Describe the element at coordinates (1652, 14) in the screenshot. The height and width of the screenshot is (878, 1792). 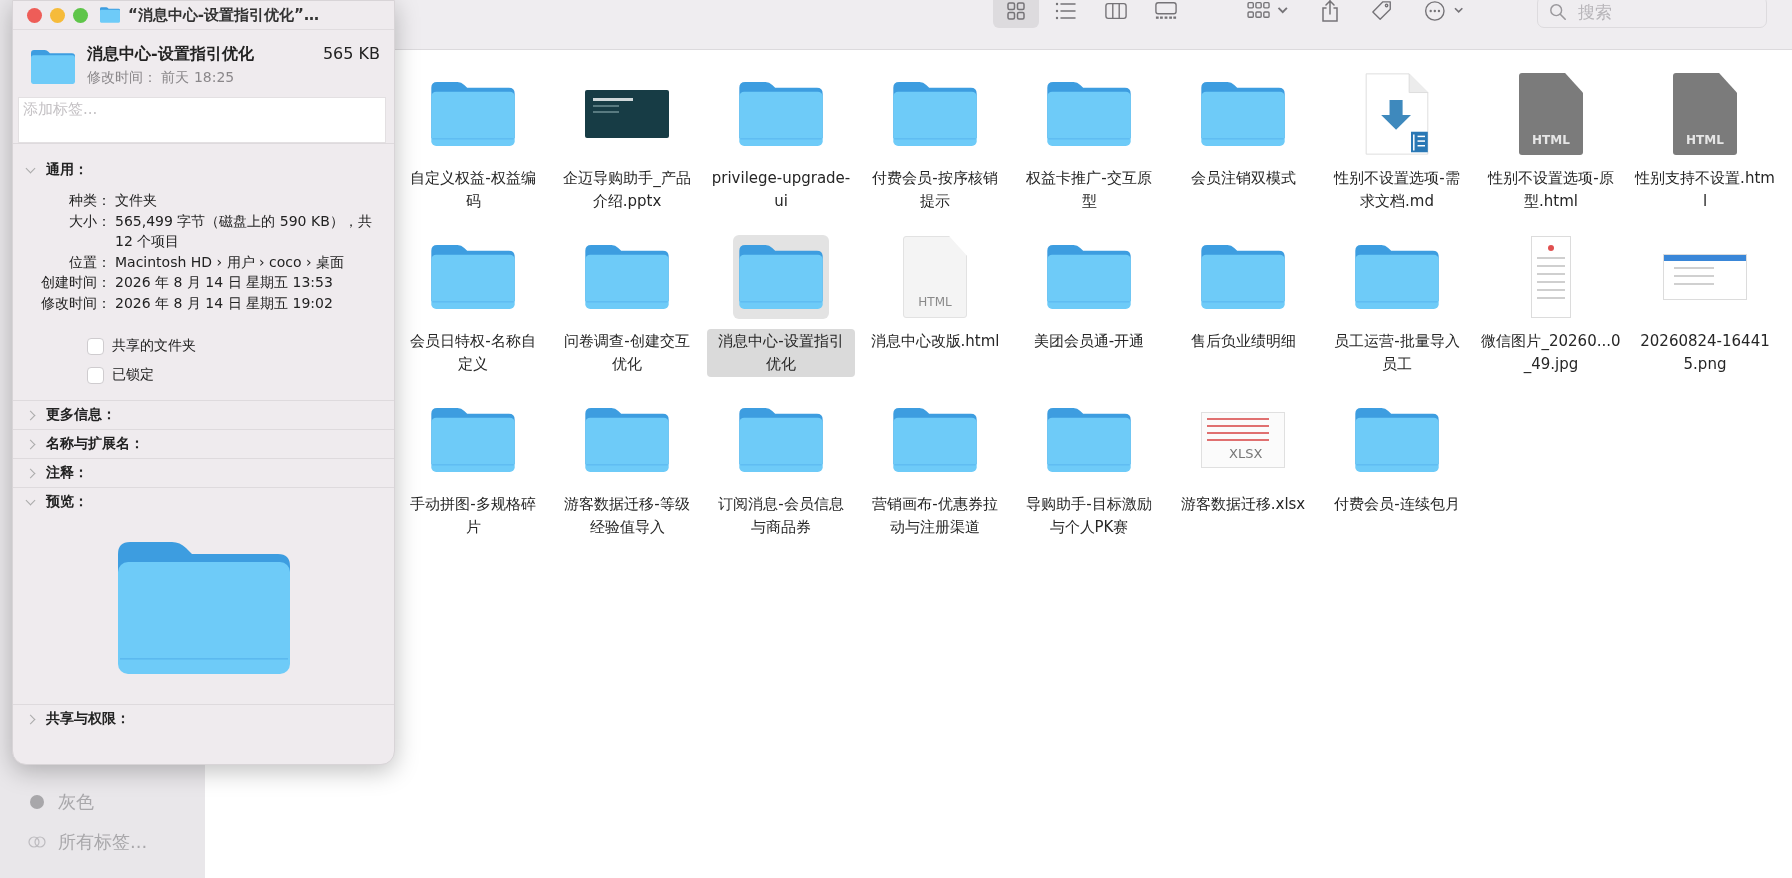
I see `search-field: 搜索` at that location.